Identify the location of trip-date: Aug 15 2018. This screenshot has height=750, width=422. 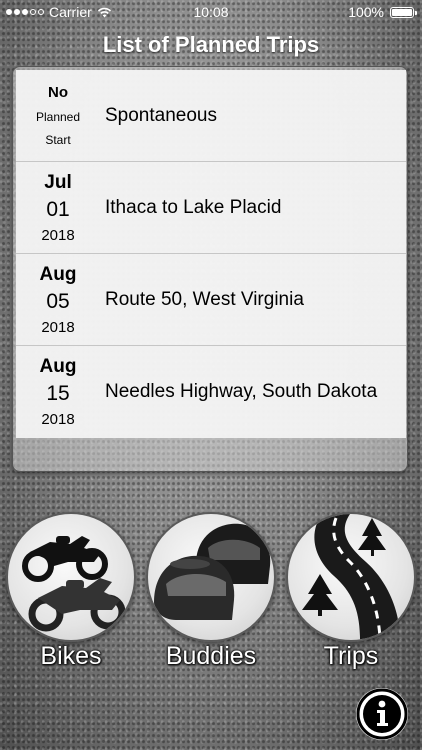
(58, 392).